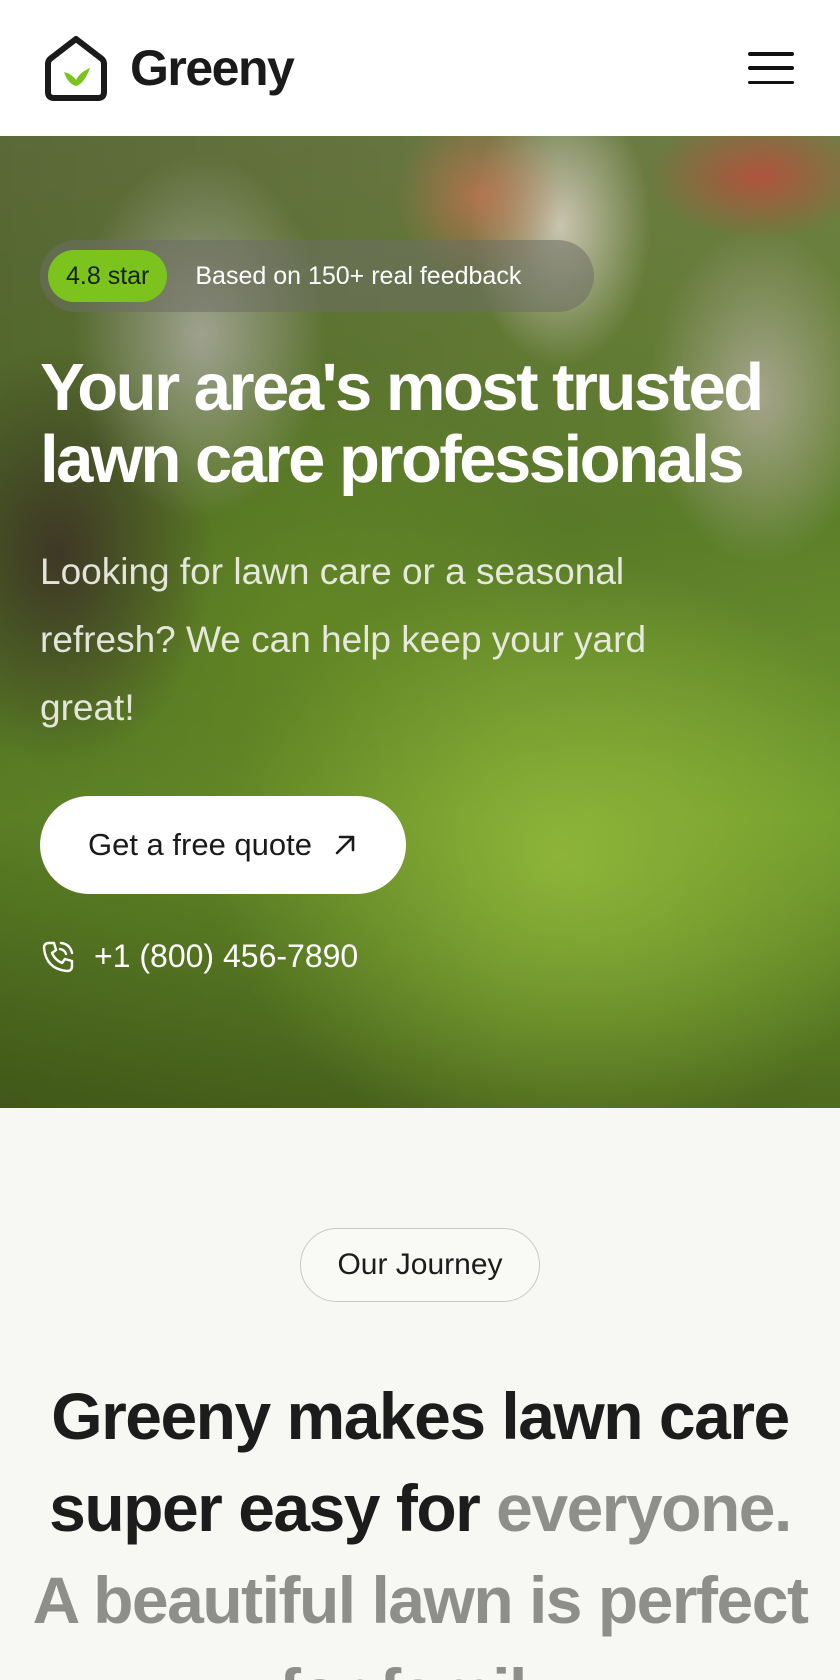  What do you see at coordinates (420, 68) in the screenshot?
I see `site-header: Greeny` at bounding box center [420, 68].